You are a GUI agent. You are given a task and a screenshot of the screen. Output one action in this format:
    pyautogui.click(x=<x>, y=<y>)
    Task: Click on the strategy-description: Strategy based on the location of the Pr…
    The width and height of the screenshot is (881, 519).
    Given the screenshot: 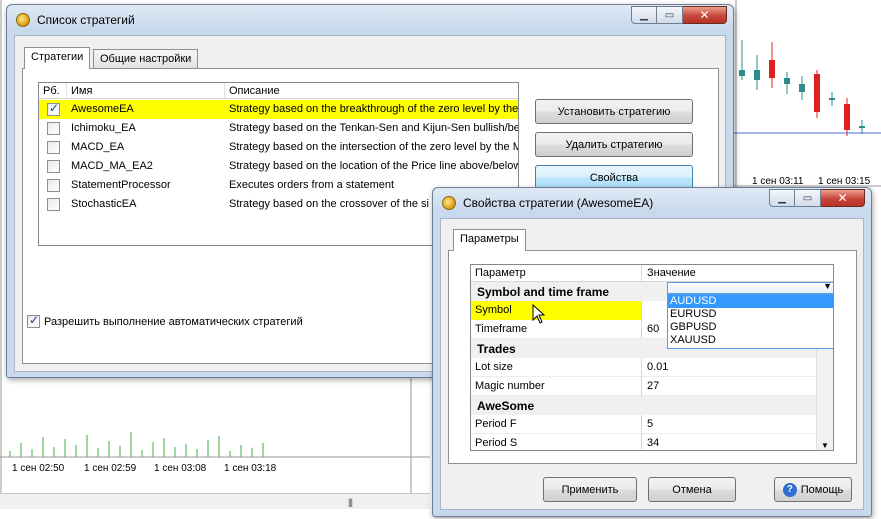 What is the action you would take?
    pyautogui.click(x=373, y=166)
    